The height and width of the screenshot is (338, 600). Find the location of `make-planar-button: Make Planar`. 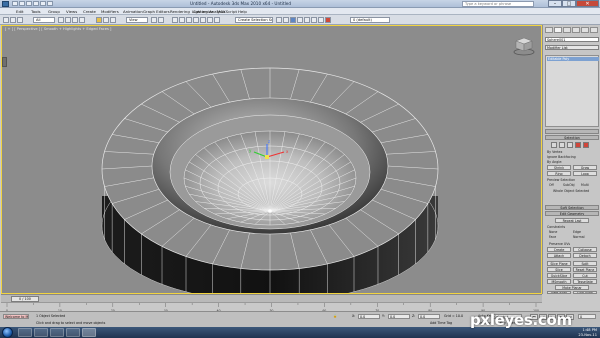

make-planar-button: Make Planar is located at coordinates (572, 287).